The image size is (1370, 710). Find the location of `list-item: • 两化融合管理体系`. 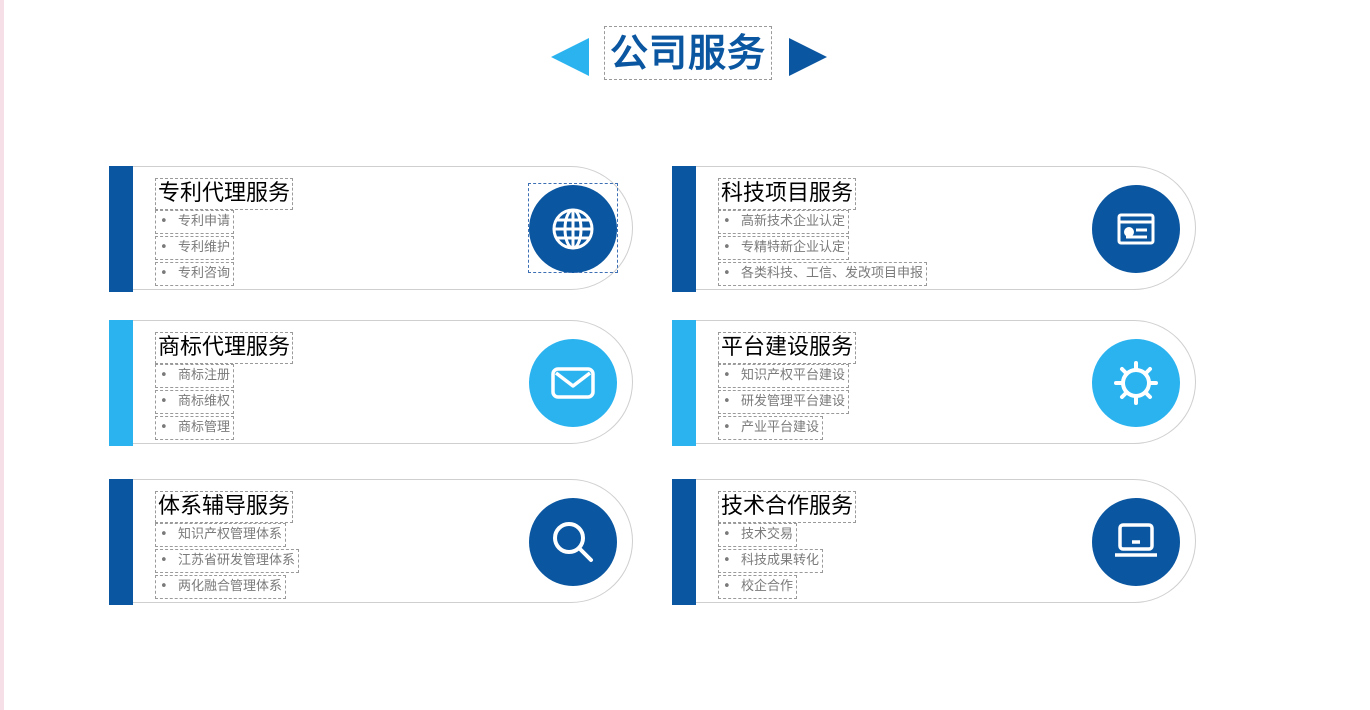

list-item: • 两化融合管理体系 is located at coordinates (221, 587).